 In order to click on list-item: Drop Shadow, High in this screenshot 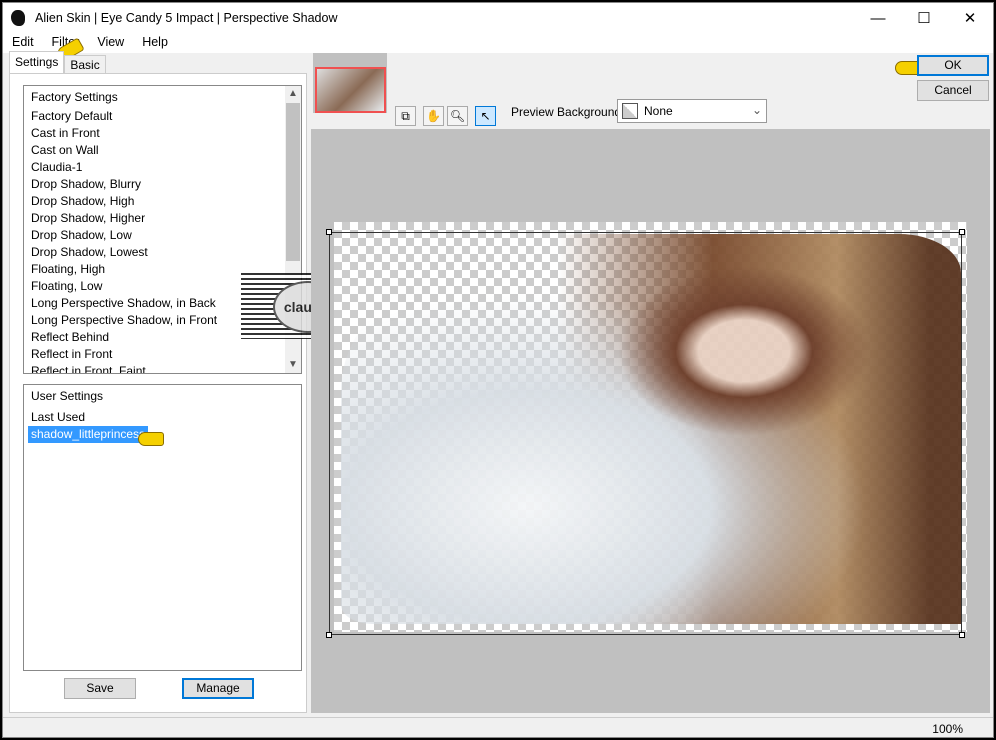, I will do `click(162, 201)`.